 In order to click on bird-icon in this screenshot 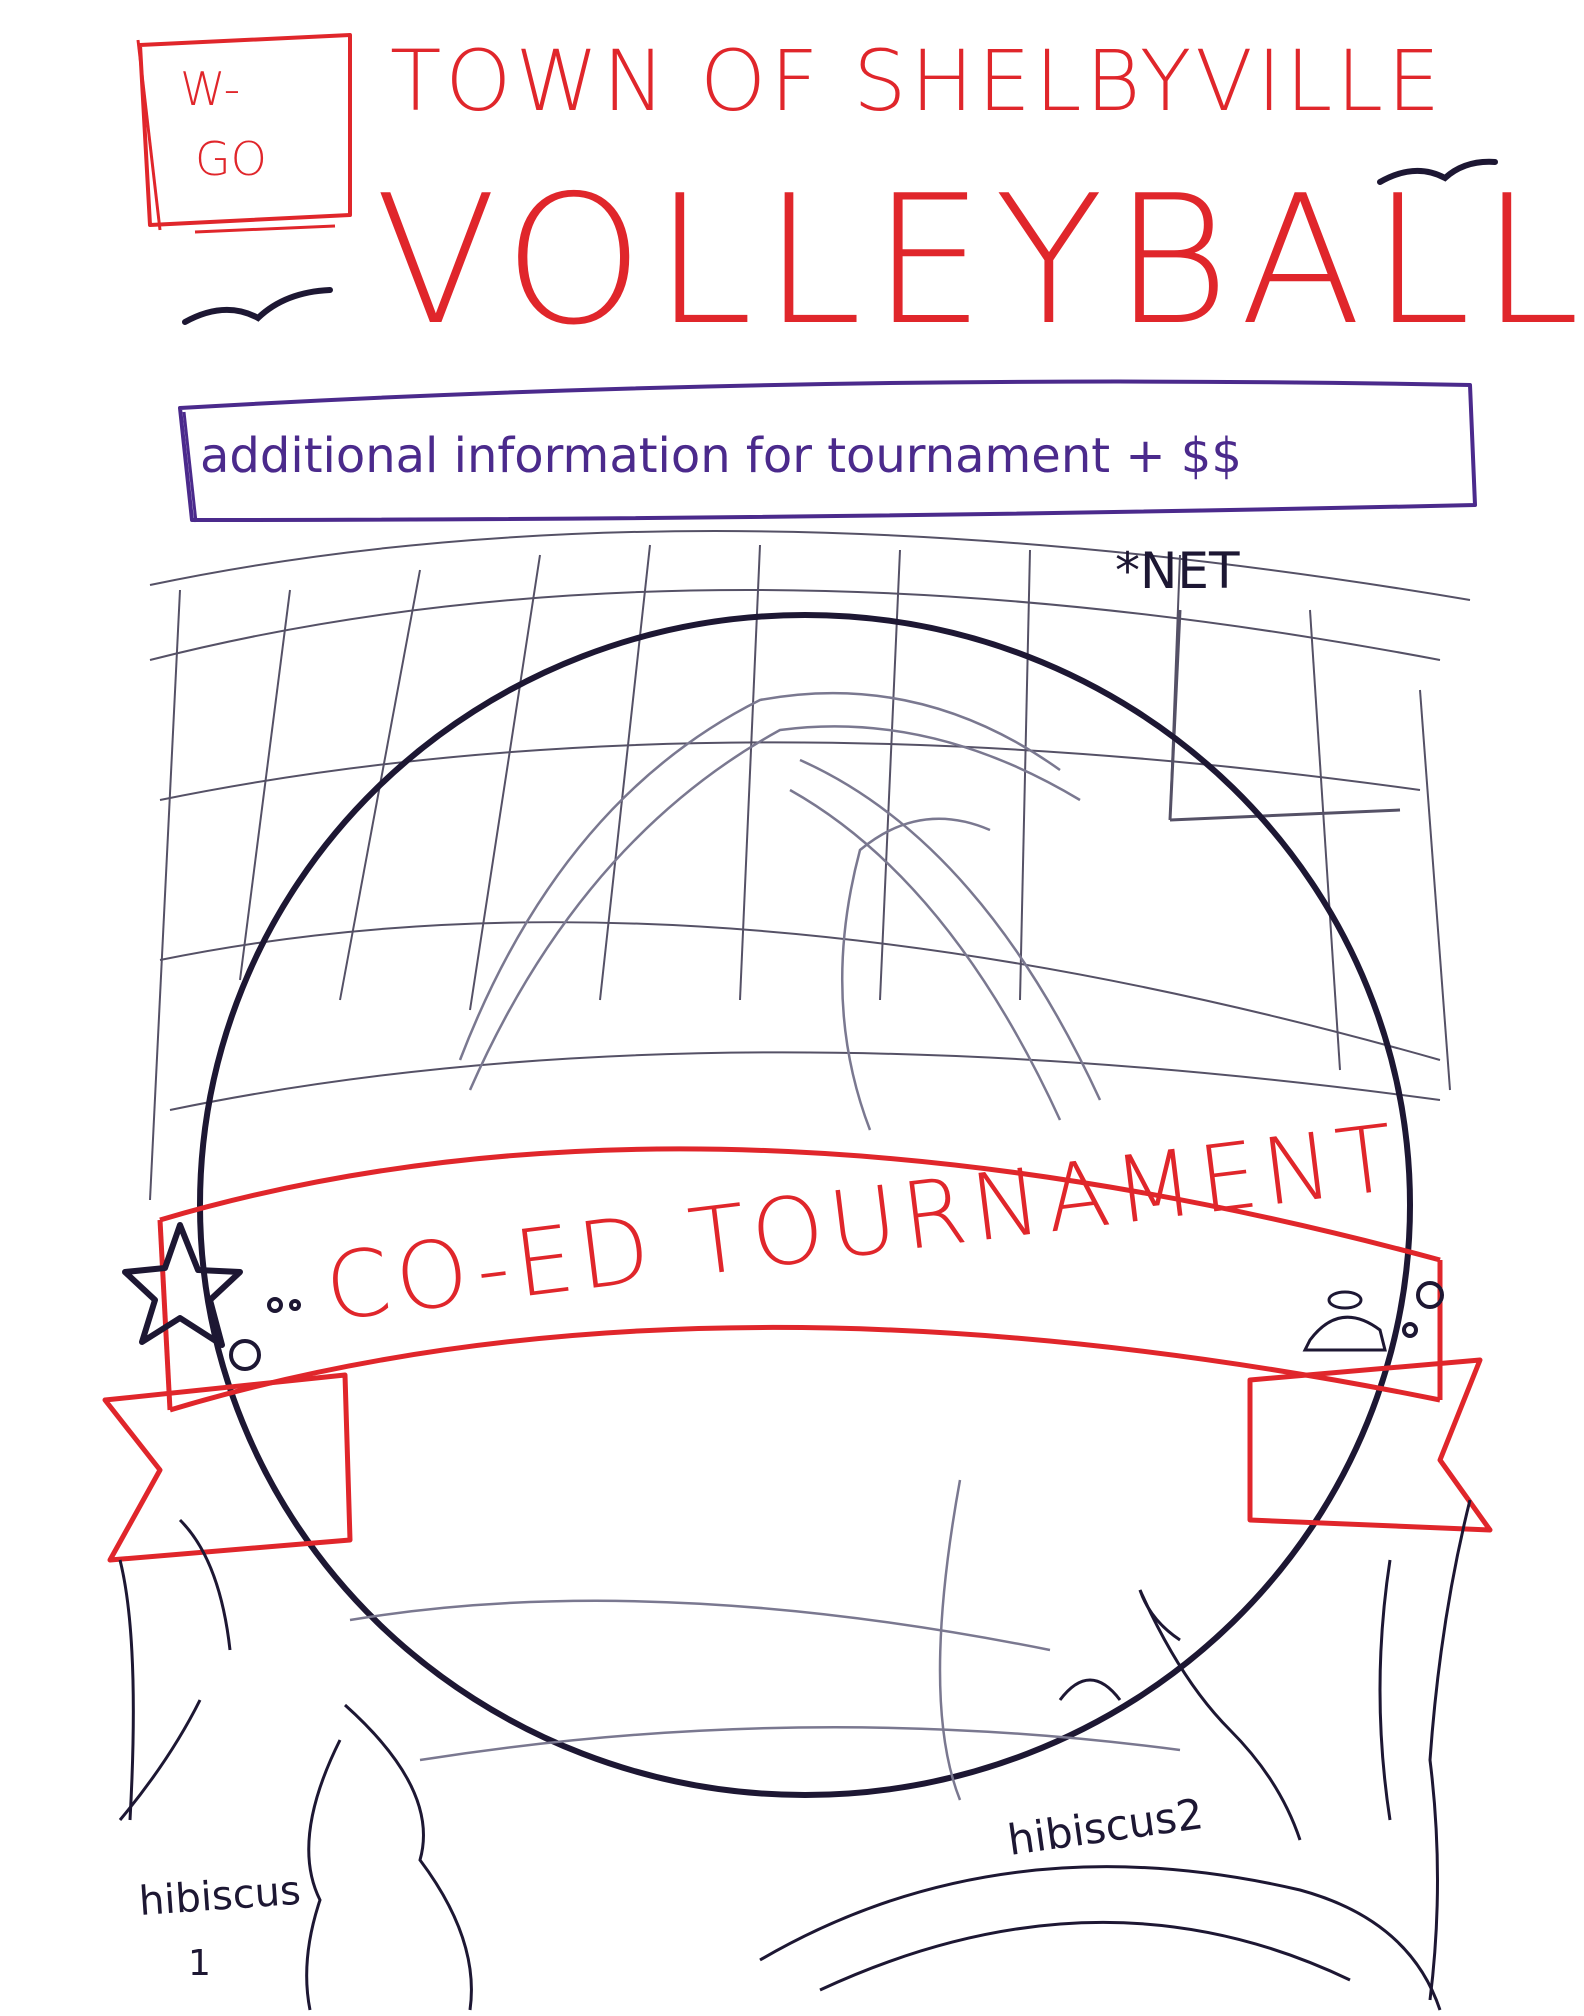, I will do `click(257, 306)`.